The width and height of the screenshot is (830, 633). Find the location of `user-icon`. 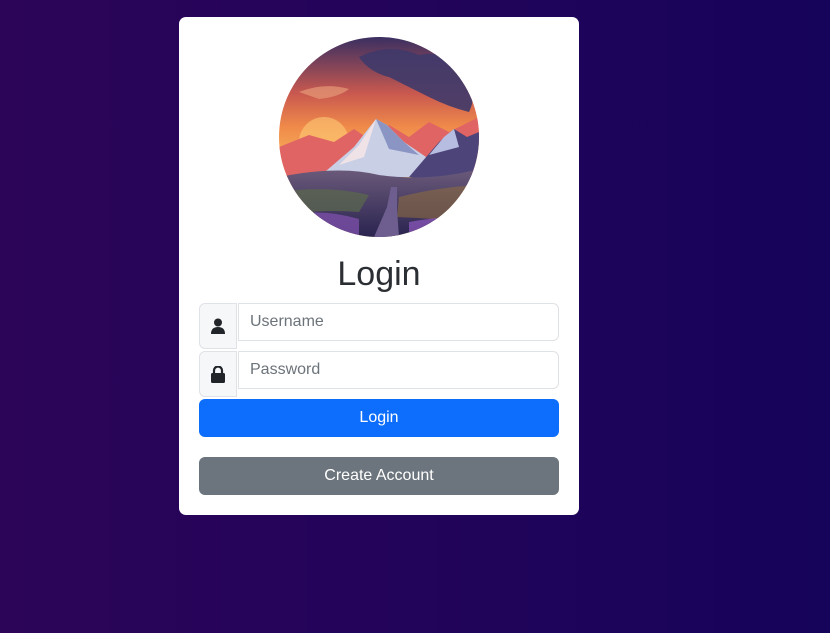

user-icon is located at coordinates (218, 326).